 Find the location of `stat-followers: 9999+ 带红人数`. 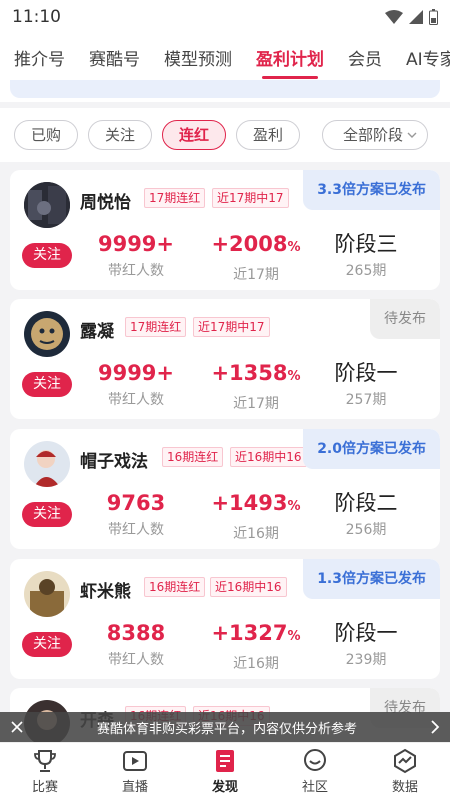

stat-followers: 9999+ 带红人数 is located at coordinates (136, 384).